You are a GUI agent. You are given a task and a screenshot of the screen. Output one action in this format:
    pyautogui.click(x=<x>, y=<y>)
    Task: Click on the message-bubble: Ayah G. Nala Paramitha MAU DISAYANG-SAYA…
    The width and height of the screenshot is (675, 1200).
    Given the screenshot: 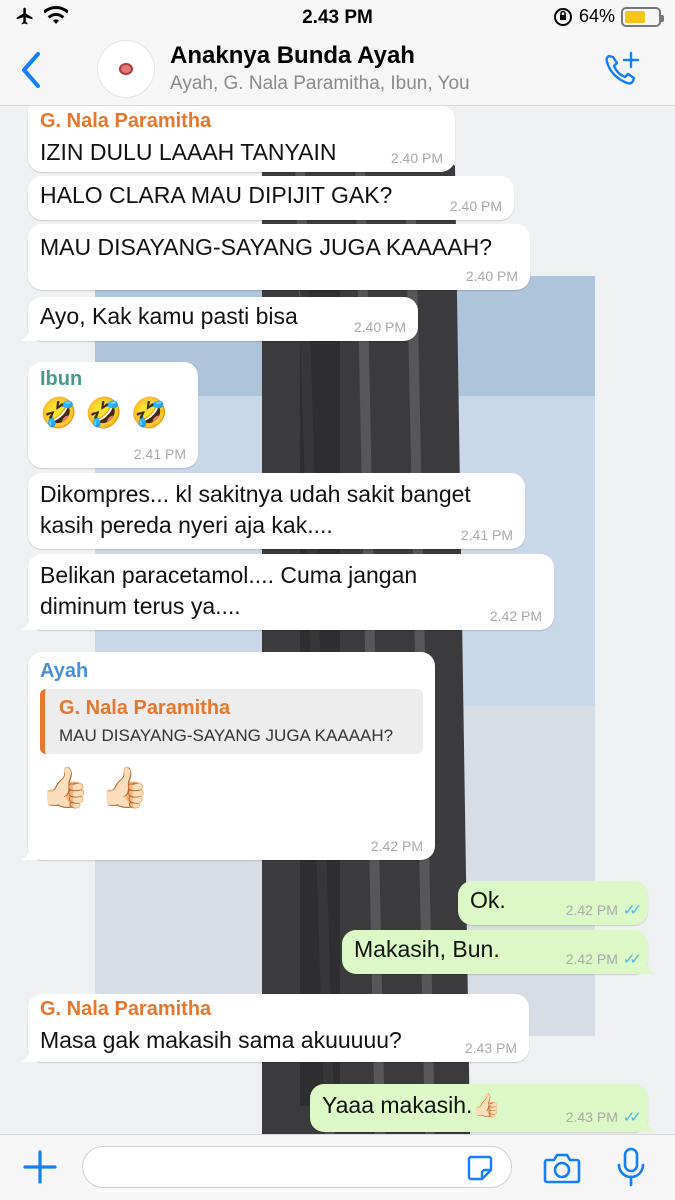 What is the action you would take?
    pyautogui.click(x=228, y=756)
    